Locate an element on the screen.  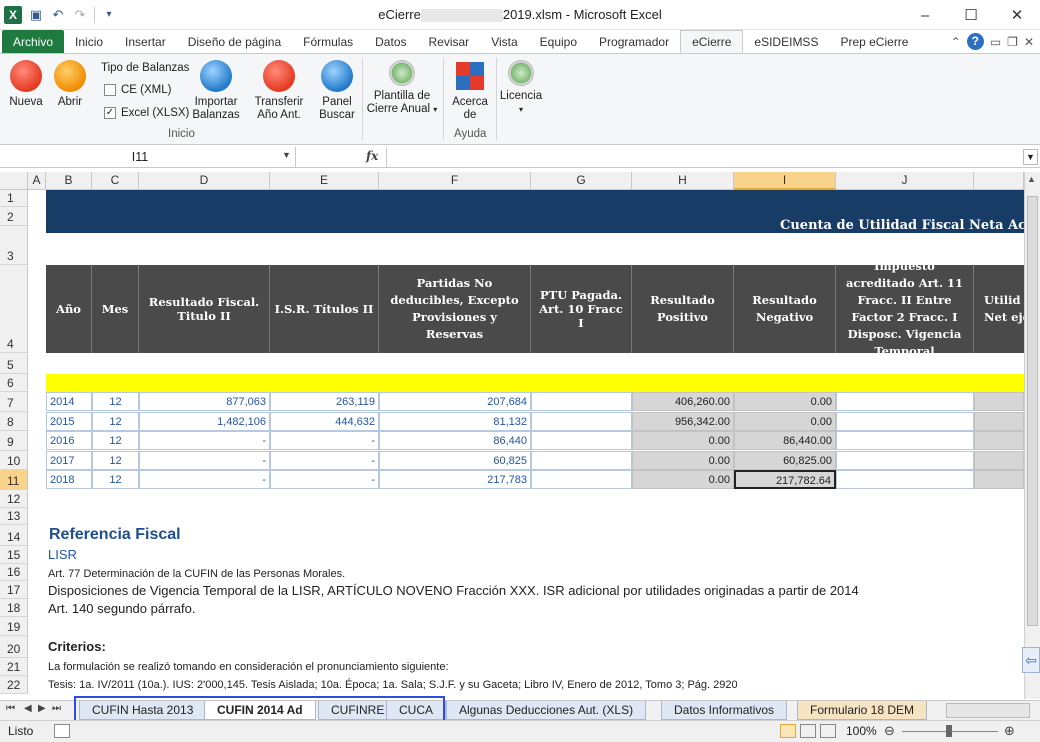
cell-i8: 0.00 is located at coordinates (785, 421).